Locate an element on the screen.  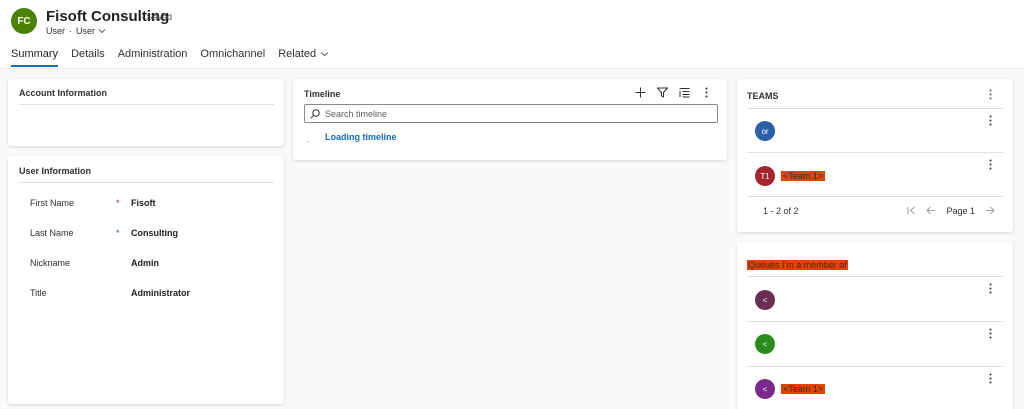
record-avatar: FC is located at coordinates (24, 21).